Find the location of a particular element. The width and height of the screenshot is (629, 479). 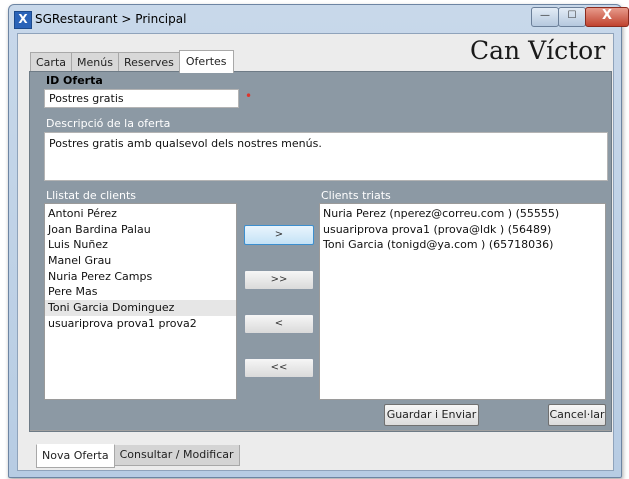

move-all-right-button: >> is located at coordinates (279, 280).